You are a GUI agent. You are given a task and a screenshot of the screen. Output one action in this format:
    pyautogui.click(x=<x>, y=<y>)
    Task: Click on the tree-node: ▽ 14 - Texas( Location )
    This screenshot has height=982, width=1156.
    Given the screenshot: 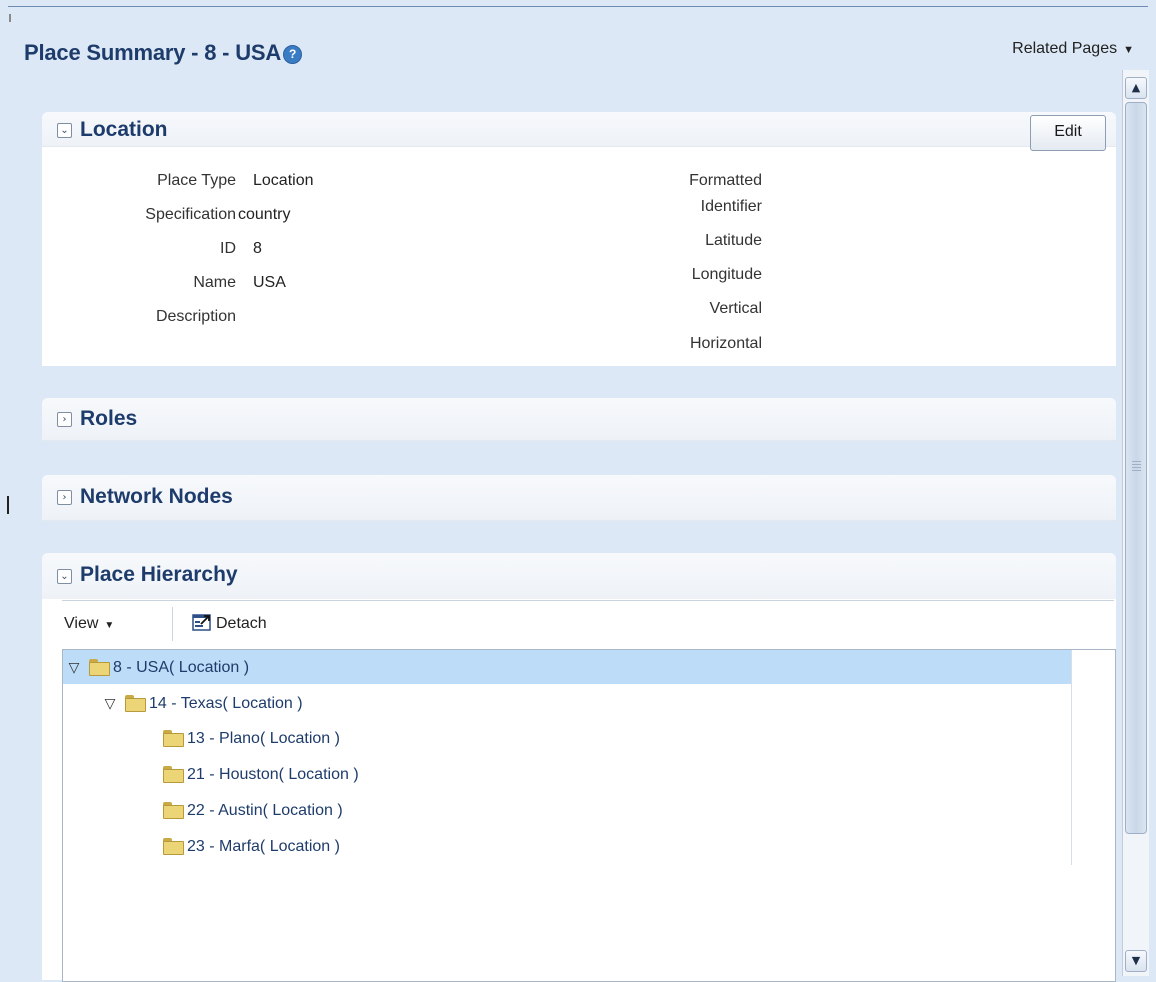 What is the action you would take?
    pyautogui.click(x=202, y=703)
    